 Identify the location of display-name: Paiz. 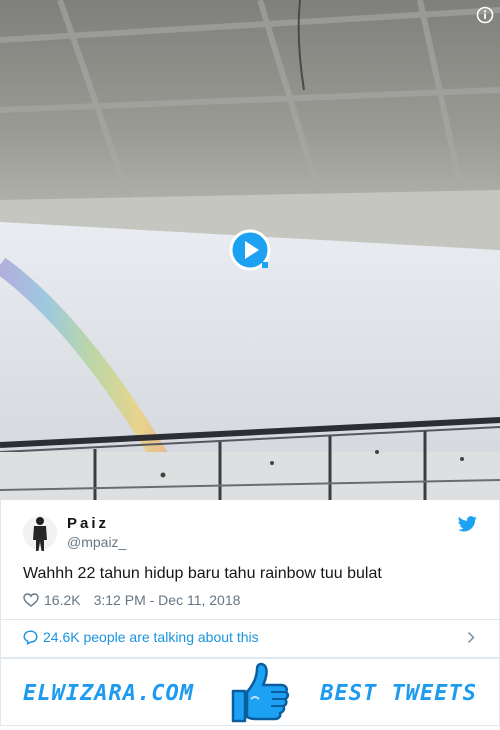
(88, 523).